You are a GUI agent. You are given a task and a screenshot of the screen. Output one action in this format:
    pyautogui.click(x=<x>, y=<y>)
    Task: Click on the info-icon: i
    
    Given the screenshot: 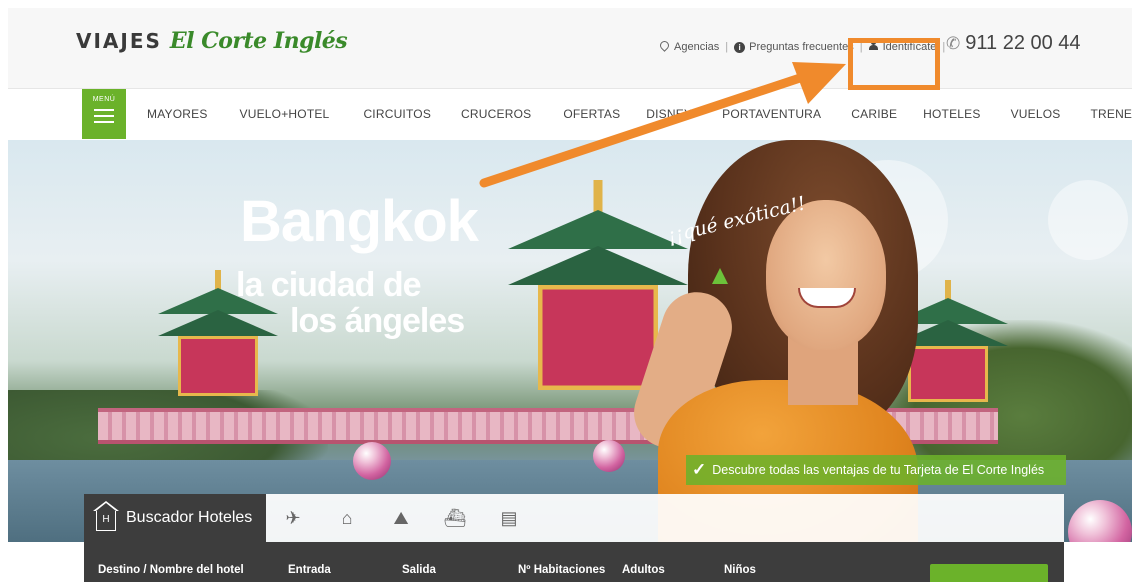 What is the action you would take?
    pyautogui.click(x=740, y=47)
    